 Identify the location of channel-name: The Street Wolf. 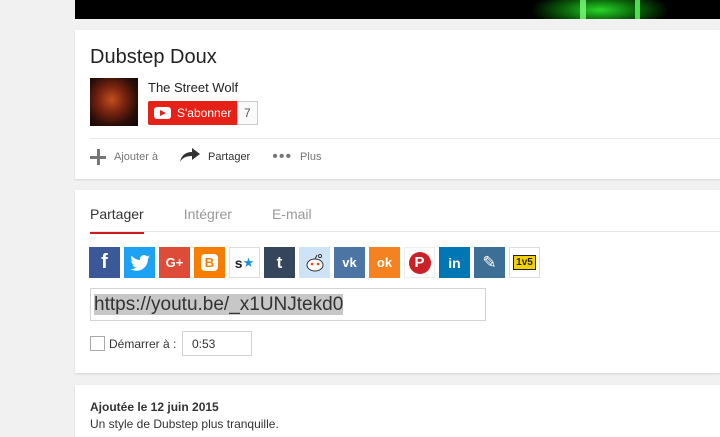
(193, 87).